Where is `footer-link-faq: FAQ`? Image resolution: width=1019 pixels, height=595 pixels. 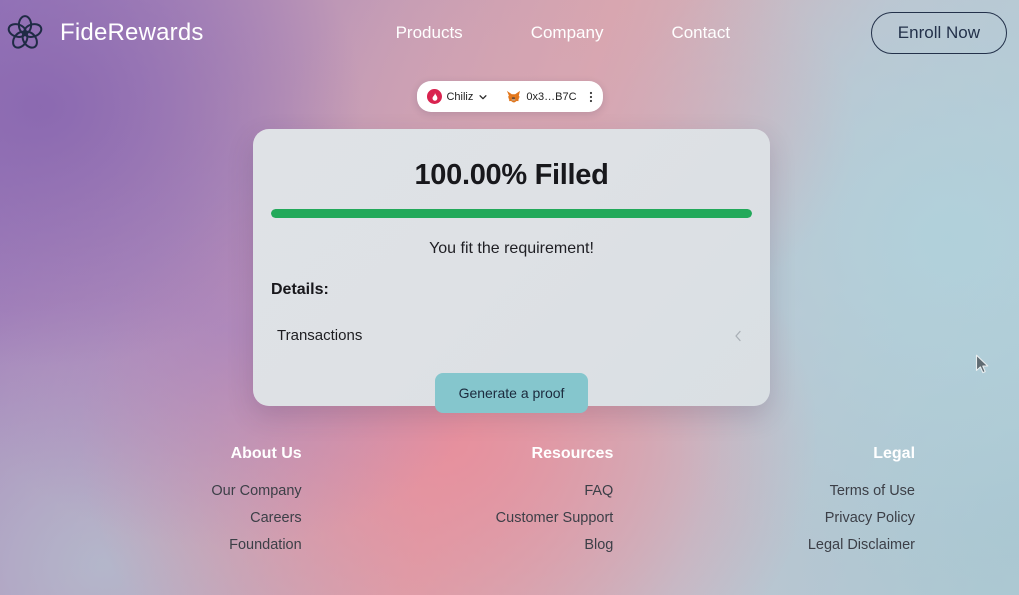 footer-link-faq: FAQ is located at coordinates (462, 491).